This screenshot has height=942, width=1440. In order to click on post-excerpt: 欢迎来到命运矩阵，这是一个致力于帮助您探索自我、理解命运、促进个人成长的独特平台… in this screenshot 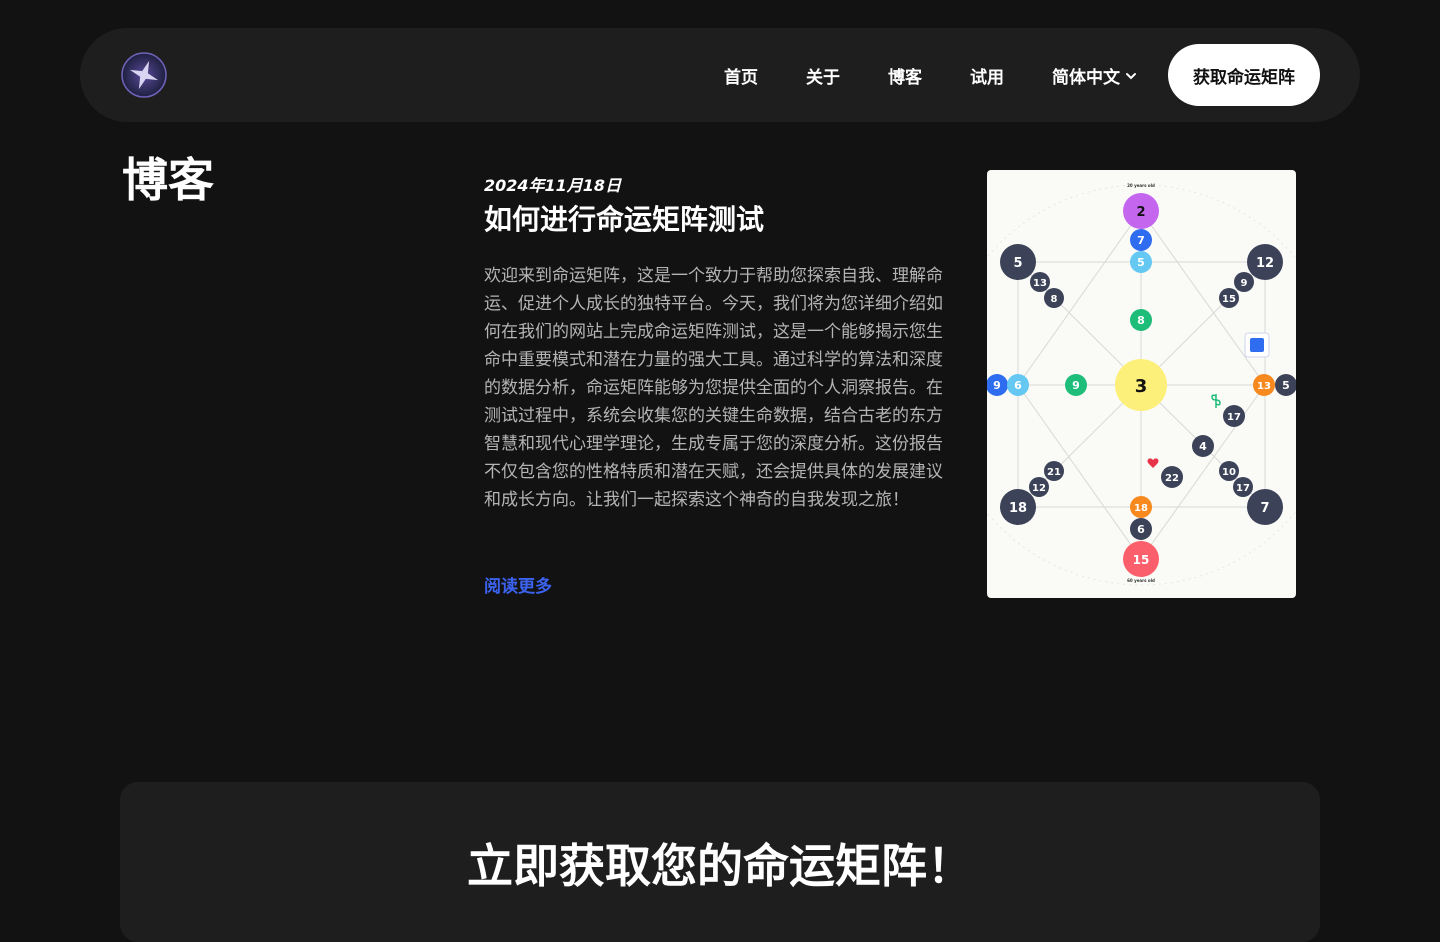, I will do `click(713, 388)`.